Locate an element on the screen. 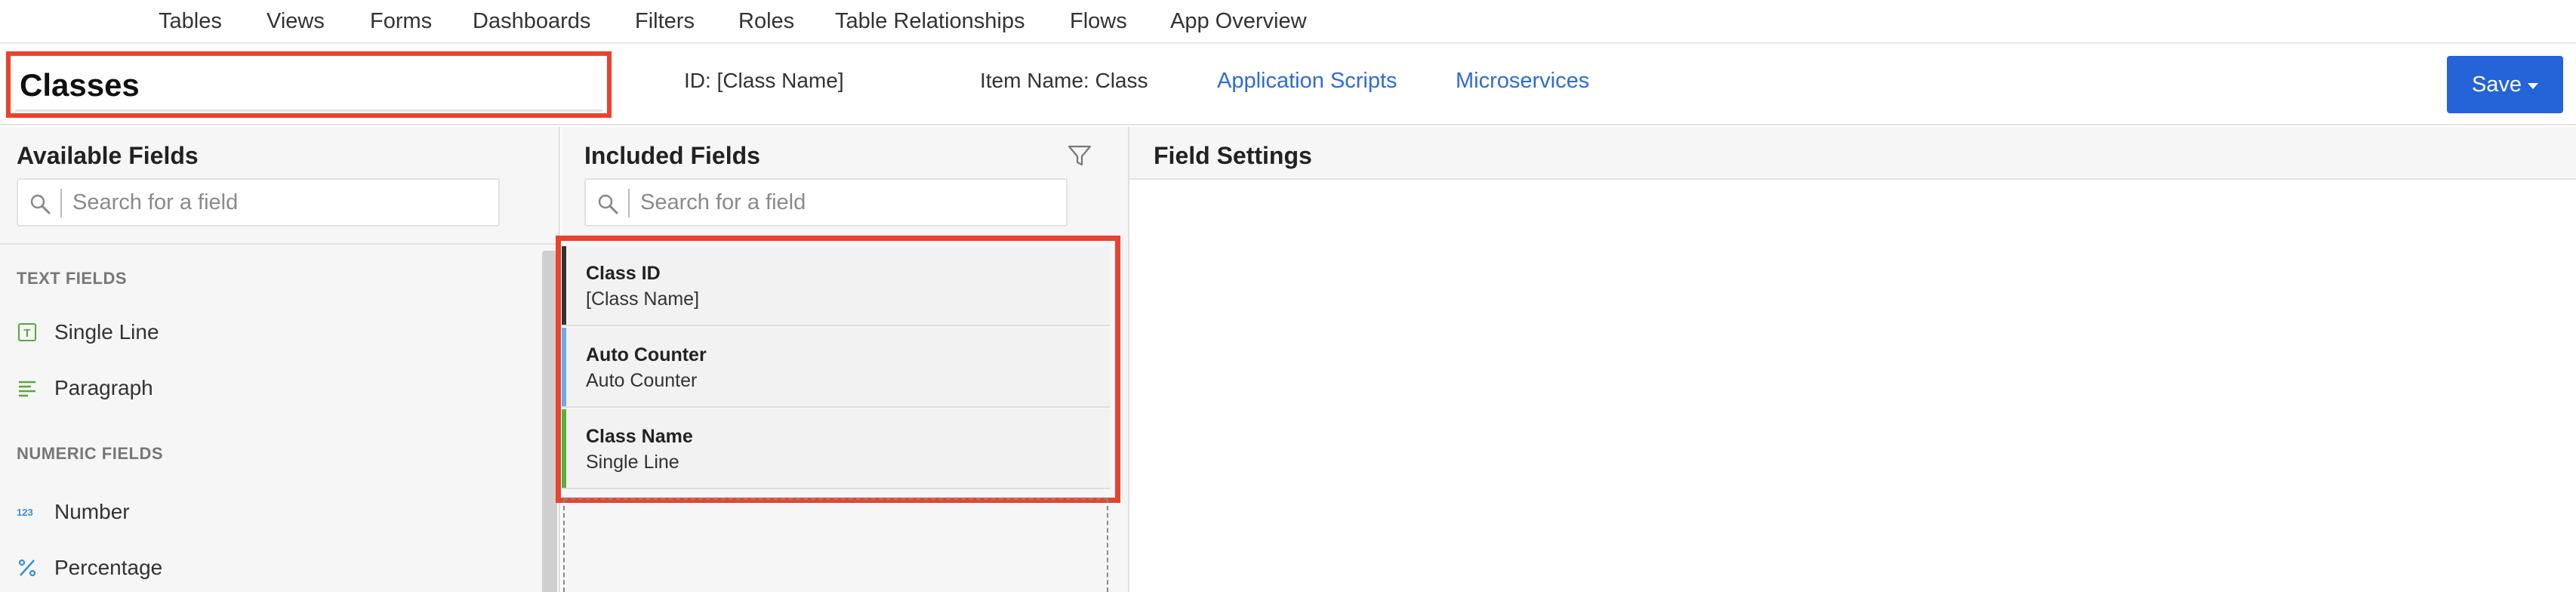  available-divider is located at coordinates (279, 244).